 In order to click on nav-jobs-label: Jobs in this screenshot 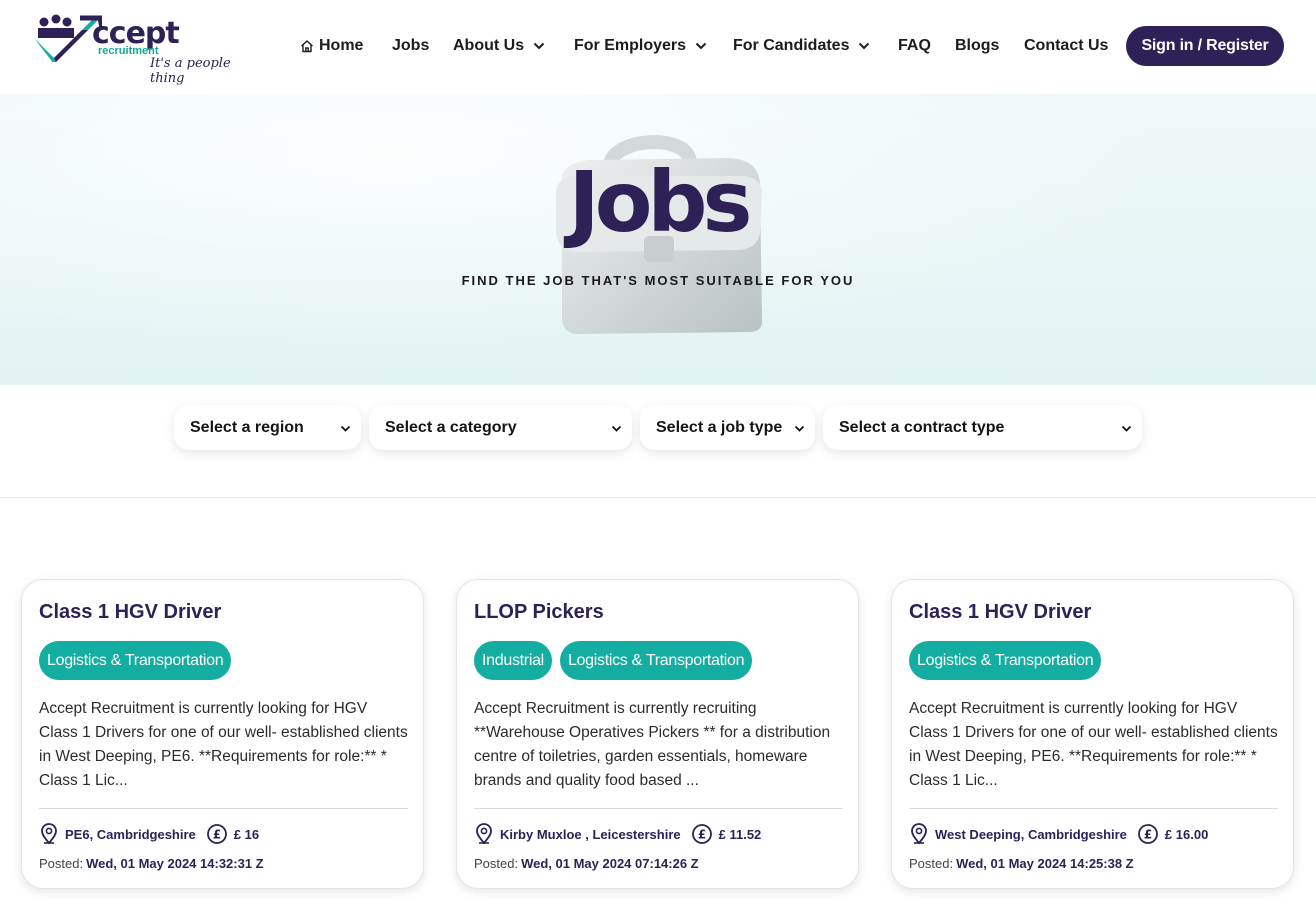, I will do `click(411, 45)`.